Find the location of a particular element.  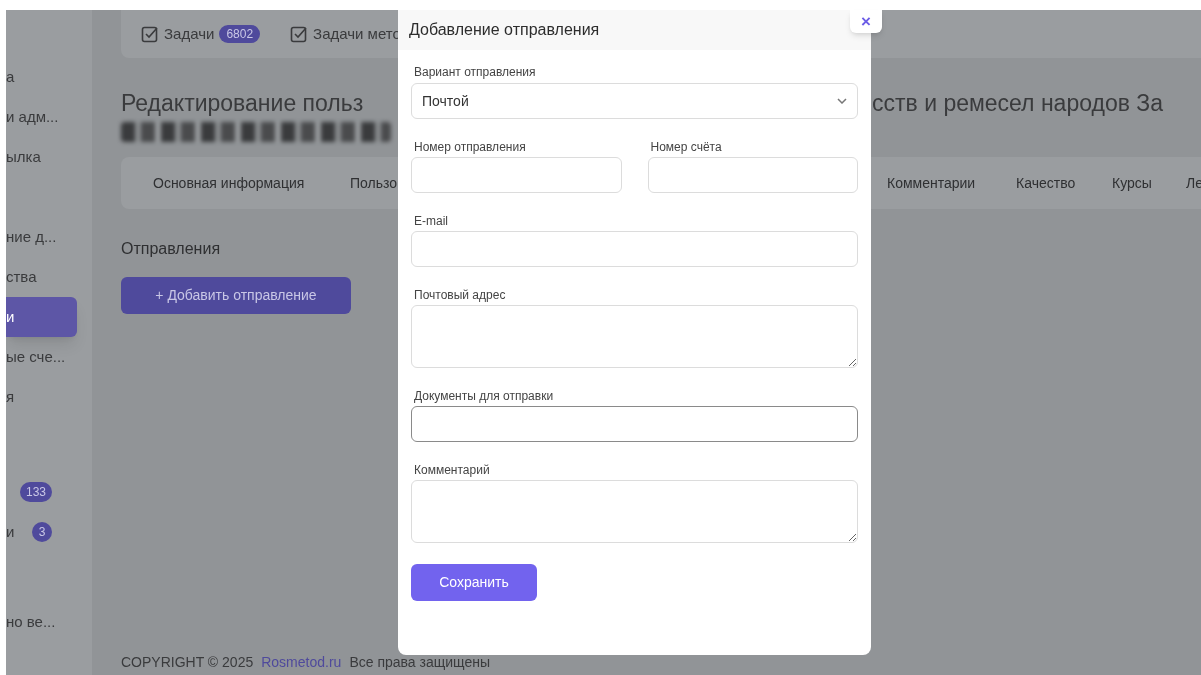

field-label: E-mail is located at coordinates (431, 221).